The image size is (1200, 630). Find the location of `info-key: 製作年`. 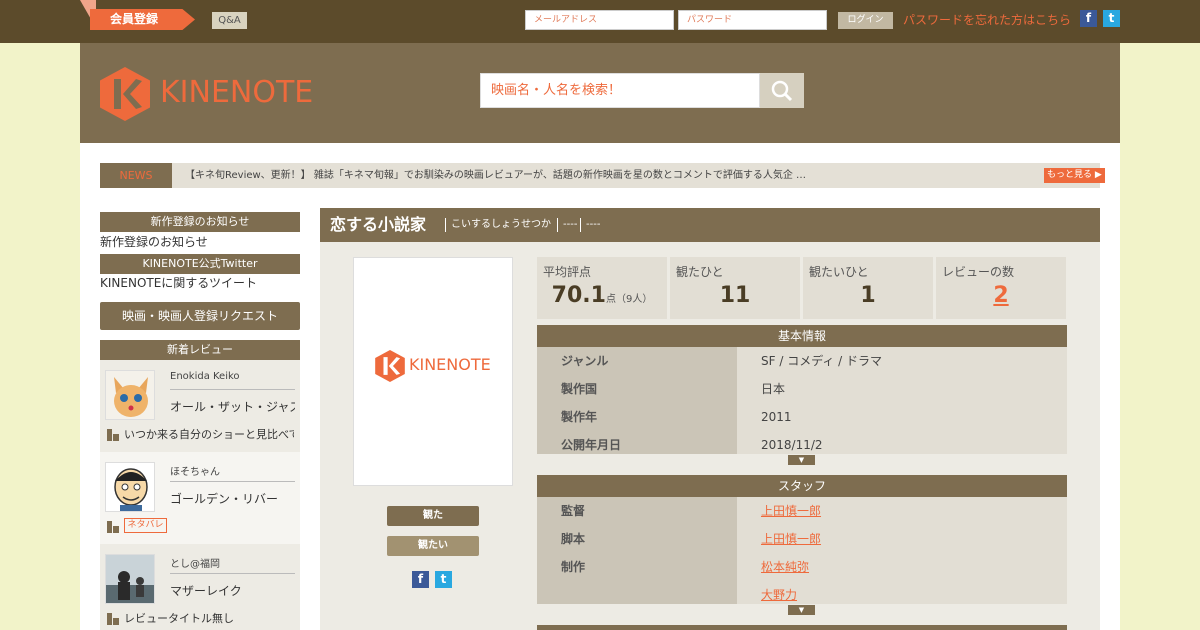

info-key: 製作年 is located at coordinates (637, 417).